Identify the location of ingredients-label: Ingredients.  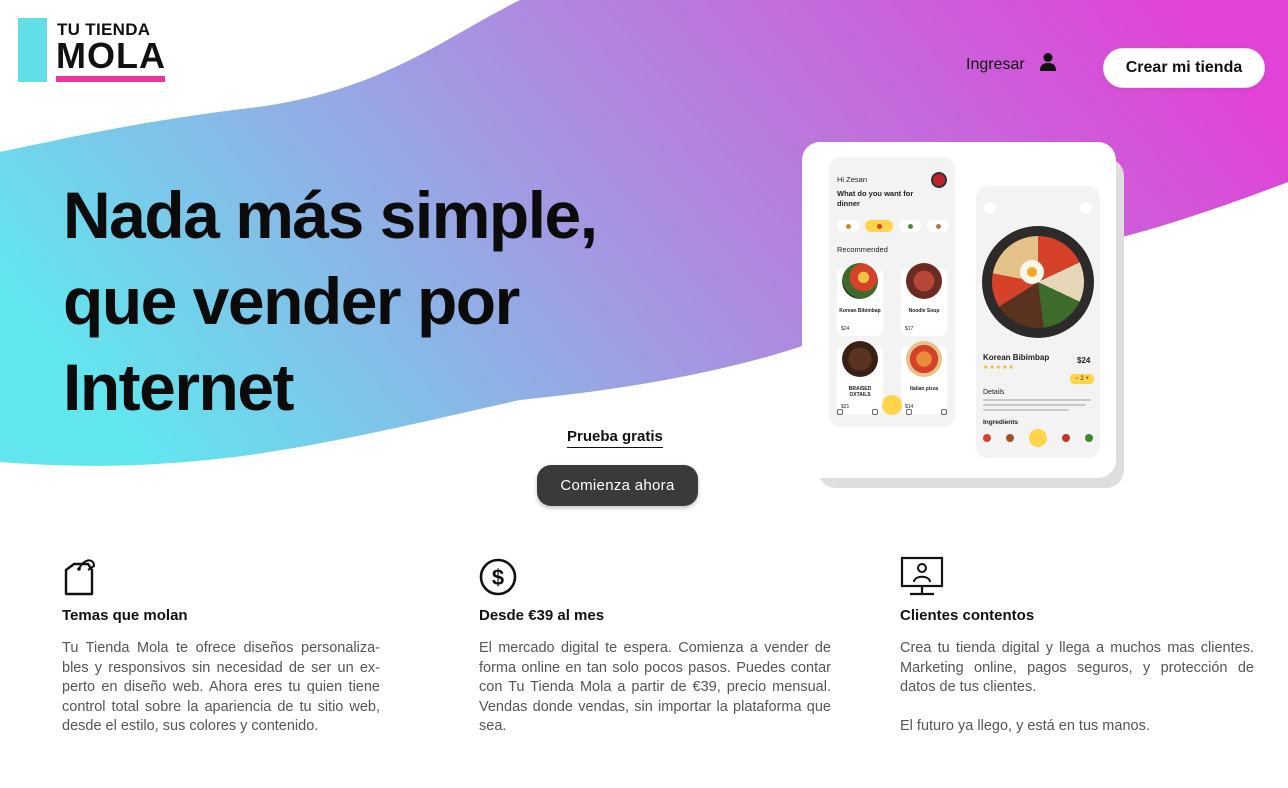
(1001, 422).